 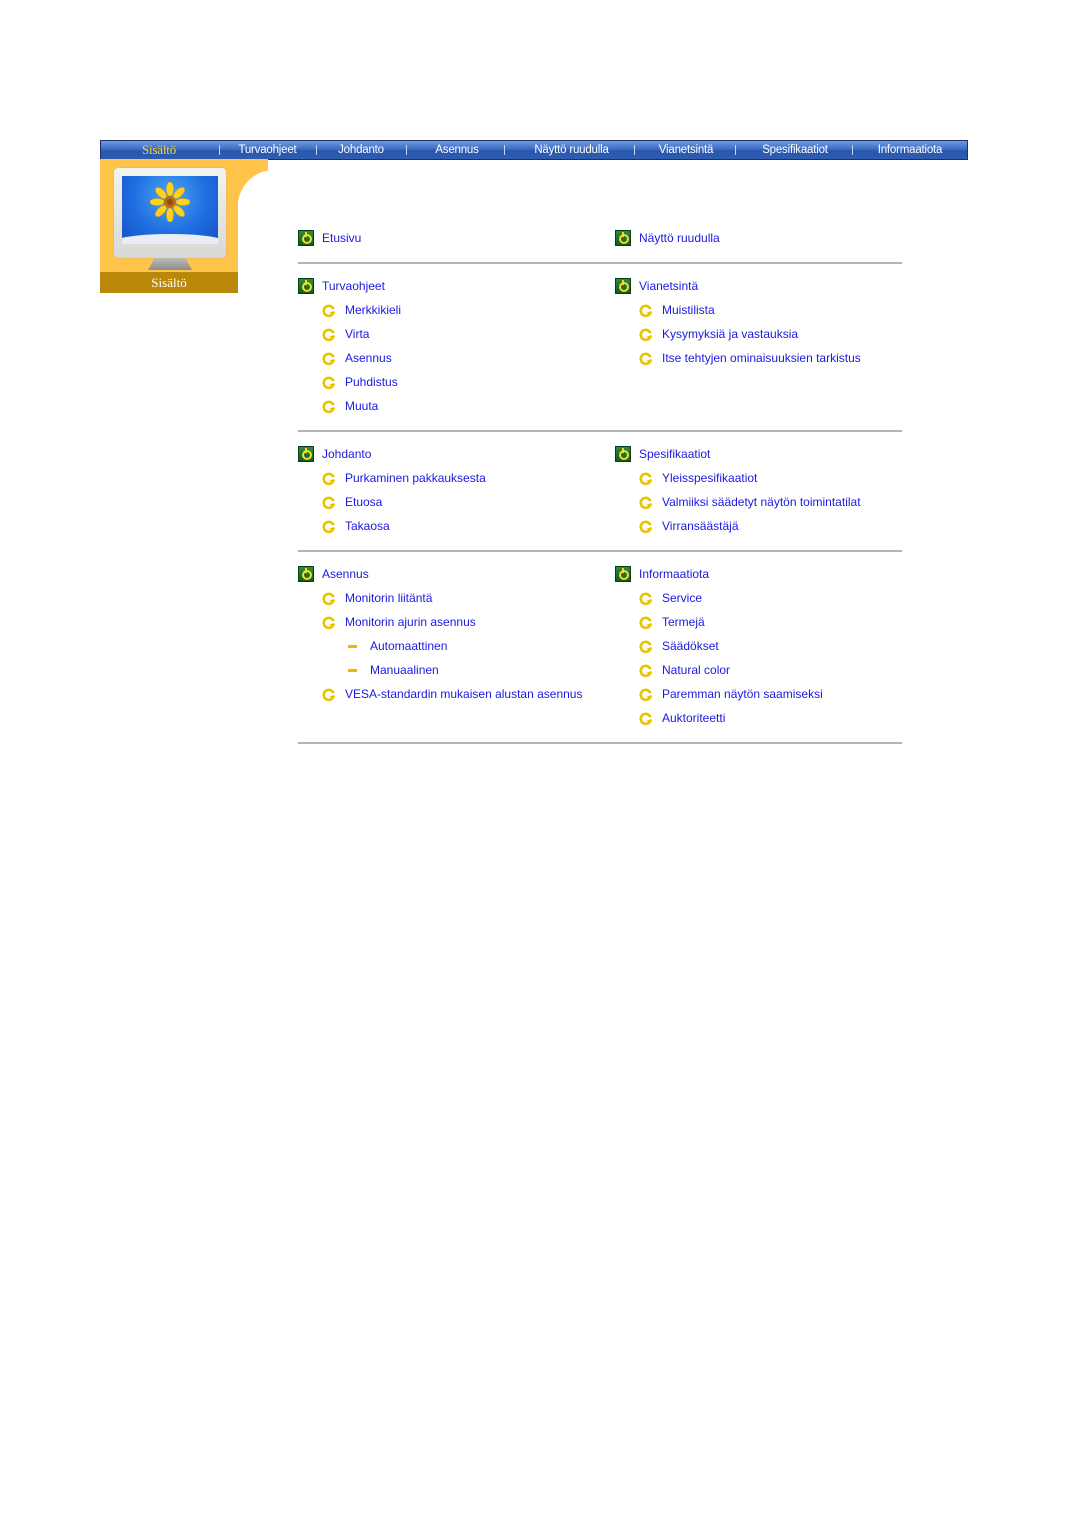 What do you see at coordinates (367, 526) in the screenshot?
I see `toc-item-link: Takaosa` at bounding box center [367, 526].